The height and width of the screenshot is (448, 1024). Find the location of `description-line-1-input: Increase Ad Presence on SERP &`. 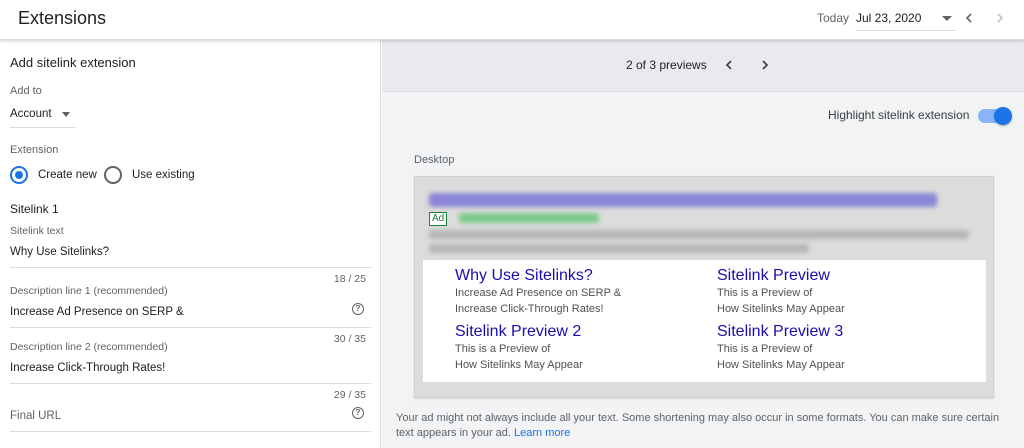

description-line-1-input: Increase Ad Presence on SERP & is located at coordinates (97, 312).